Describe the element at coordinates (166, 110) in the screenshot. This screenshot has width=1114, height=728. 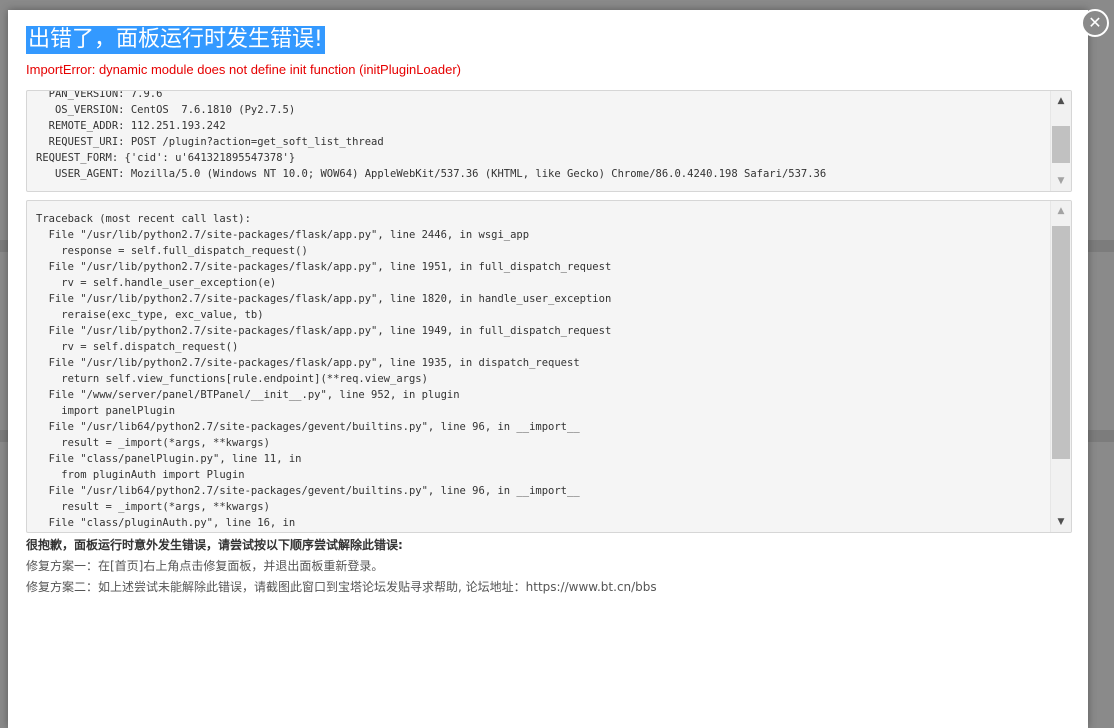
I see `environment-line: OS_VERSION: CentOS 7.6.1810 (Py2.7.5)` at that location.